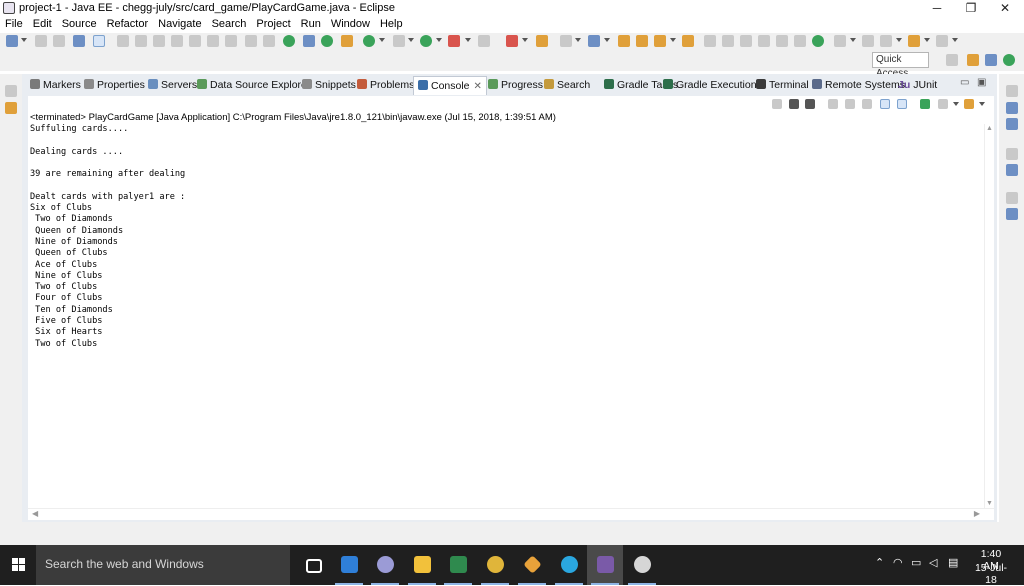  I want to click on close-tab-icon: ✕, so click(478, 86).